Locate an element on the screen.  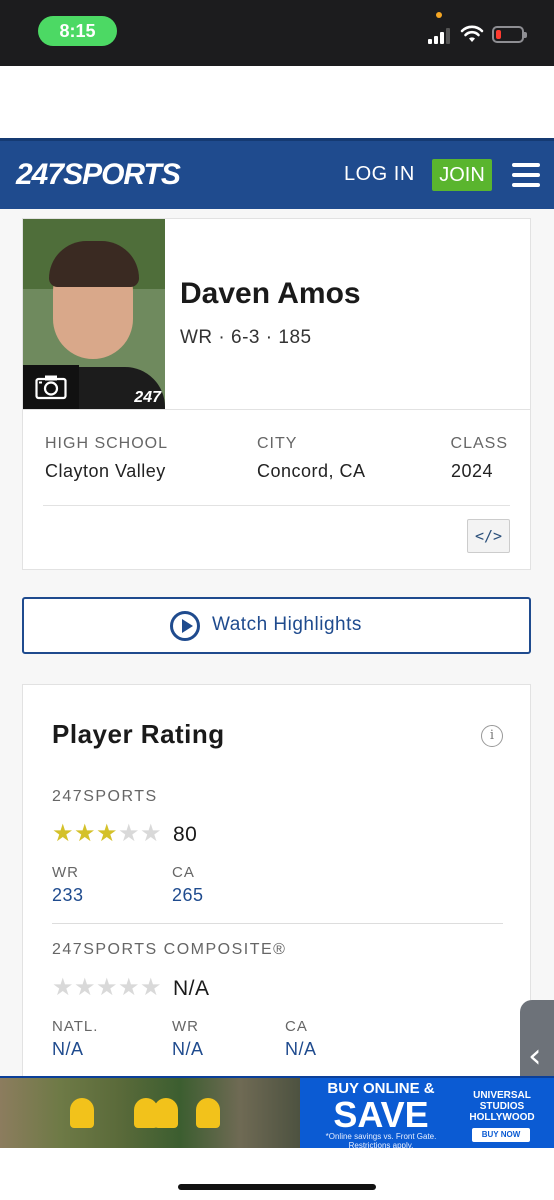
player-position-measurables: WR · 6-3 · 185 is located at coordinates (246, 337).